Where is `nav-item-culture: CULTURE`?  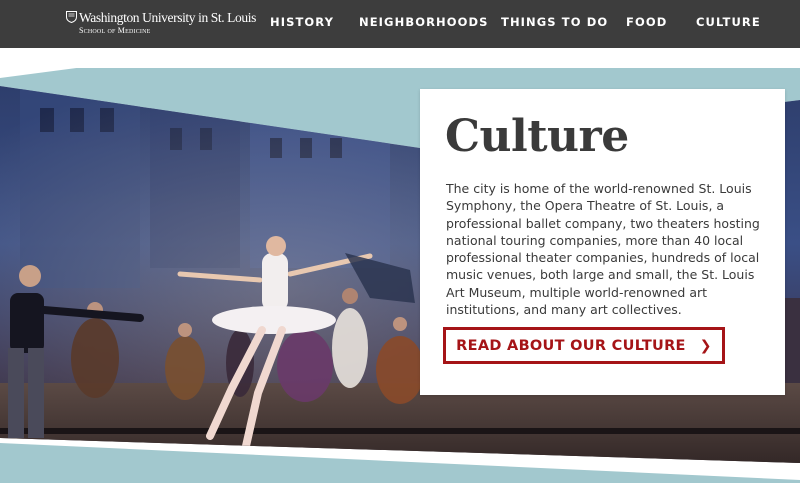 nav-item-culture: CULTURE is located at coordinates (728, 22).